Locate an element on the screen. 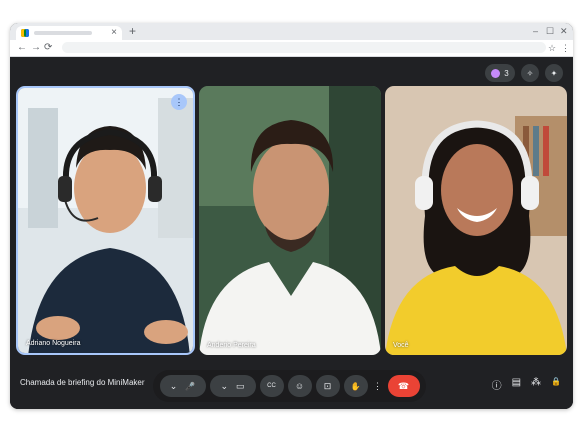 This screenshot has height=432, width=579. avatar-icon is located at coordinates (496, 73).